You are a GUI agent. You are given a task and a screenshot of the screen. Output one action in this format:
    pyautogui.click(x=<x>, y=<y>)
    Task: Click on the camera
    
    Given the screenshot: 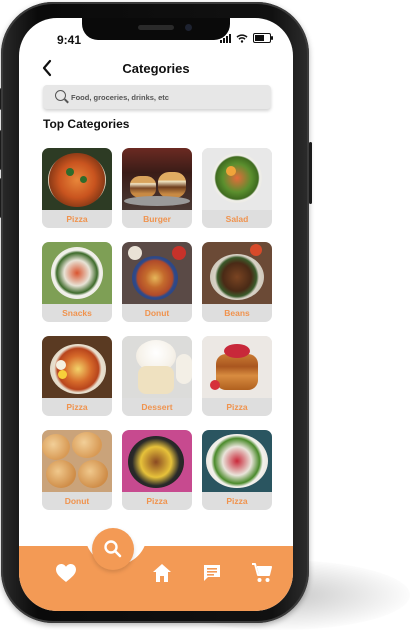 What is the action you would take?
    pyautogui.click(x=188, y=27)
    